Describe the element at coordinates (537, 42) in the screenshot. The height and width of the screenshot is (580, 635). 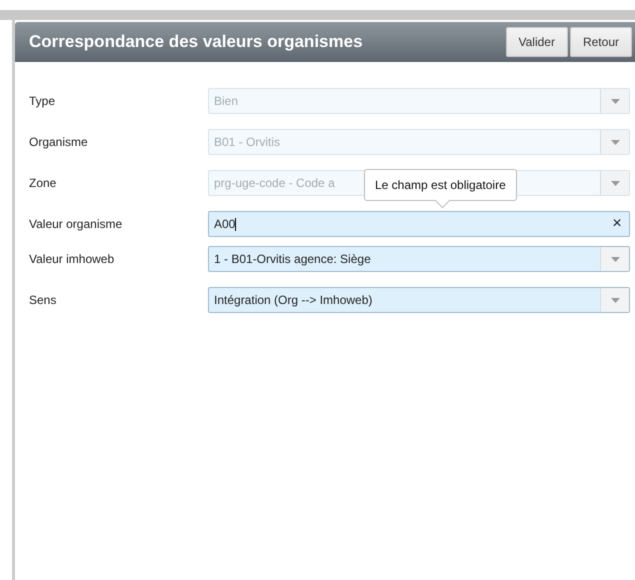
I see `header-button: Valider` at that location.